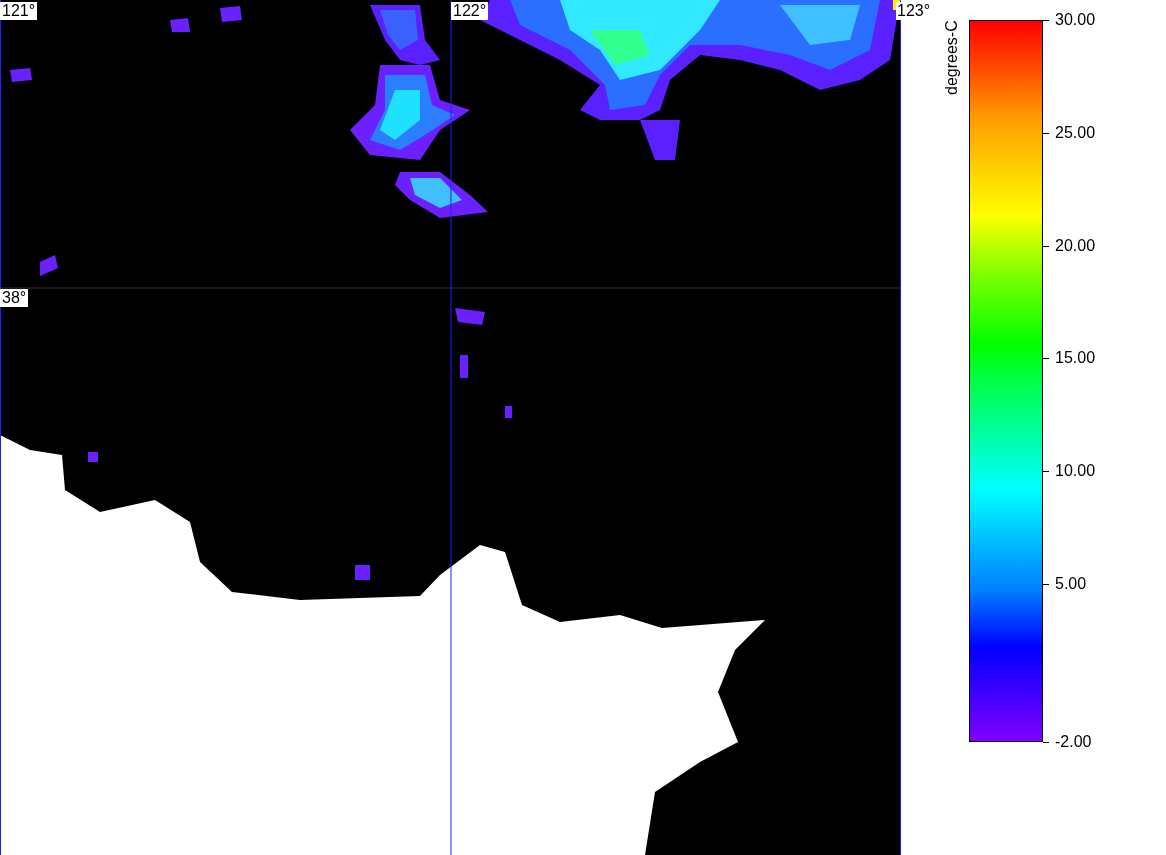 This screenshot has height=855, width=1166. What do you see at coordinates (952, 58) in the screenshot?
I see `colorbar-title: degrees-C` at bounding box center [952, 58].